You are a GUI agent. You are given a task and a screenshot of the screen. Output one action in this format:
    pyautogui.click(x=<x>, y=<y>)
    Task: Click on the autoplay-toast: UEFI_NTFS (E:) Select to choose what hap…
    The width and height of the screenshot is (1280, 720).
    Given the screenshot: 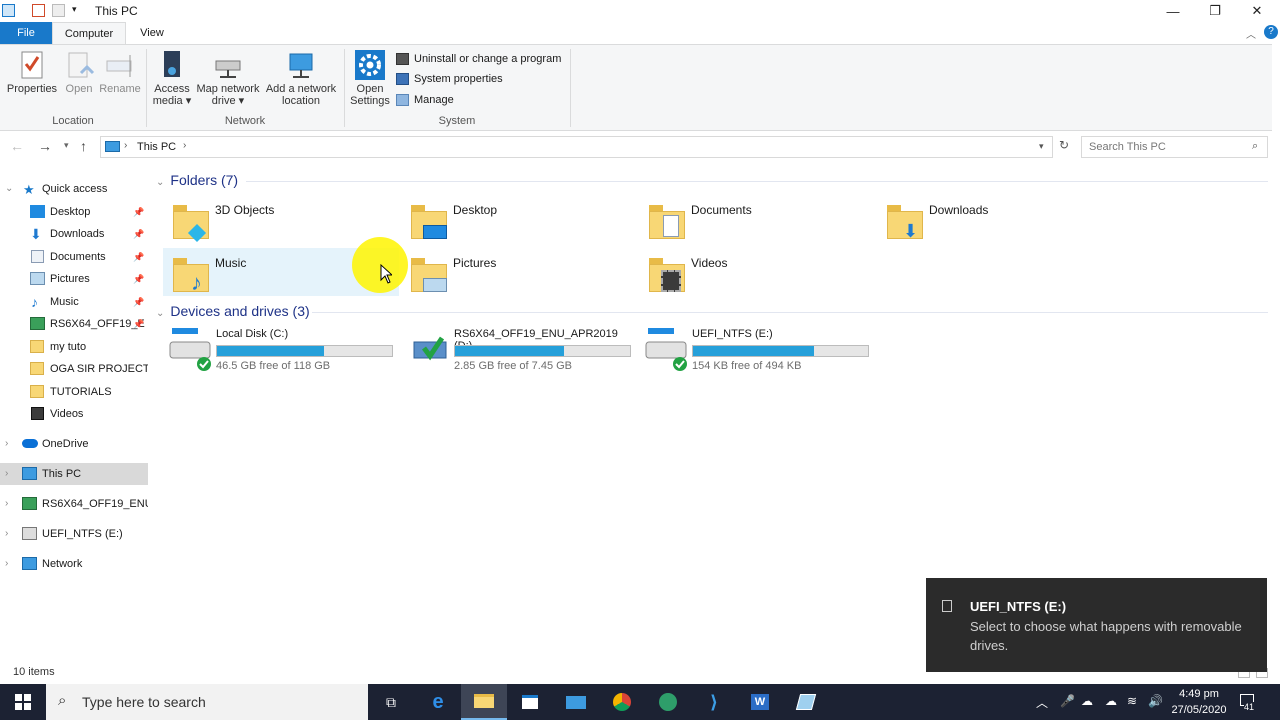 What is the action you would take?
    pyautogui.click(x=1096, y=625)
    